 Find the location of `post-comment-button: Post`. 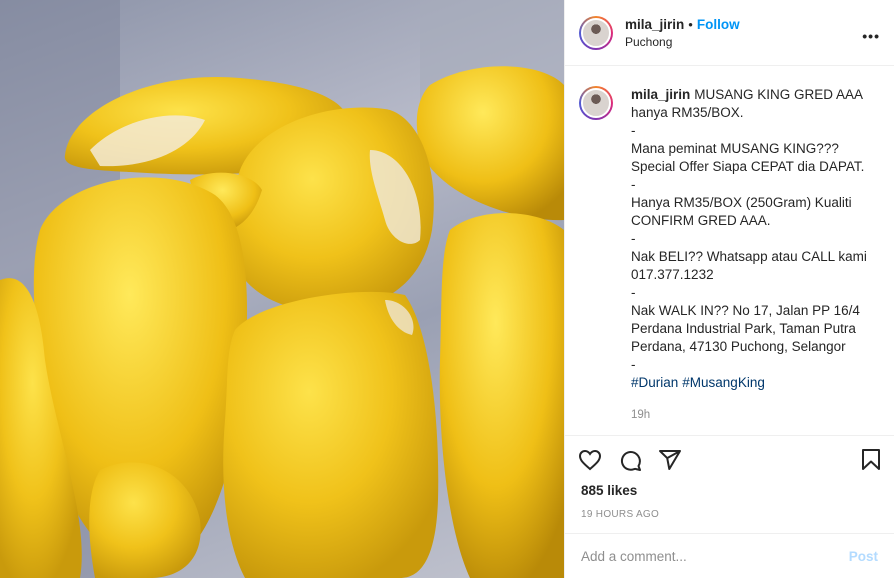

post-comment-button: Post is located at coordinates (863, 556).